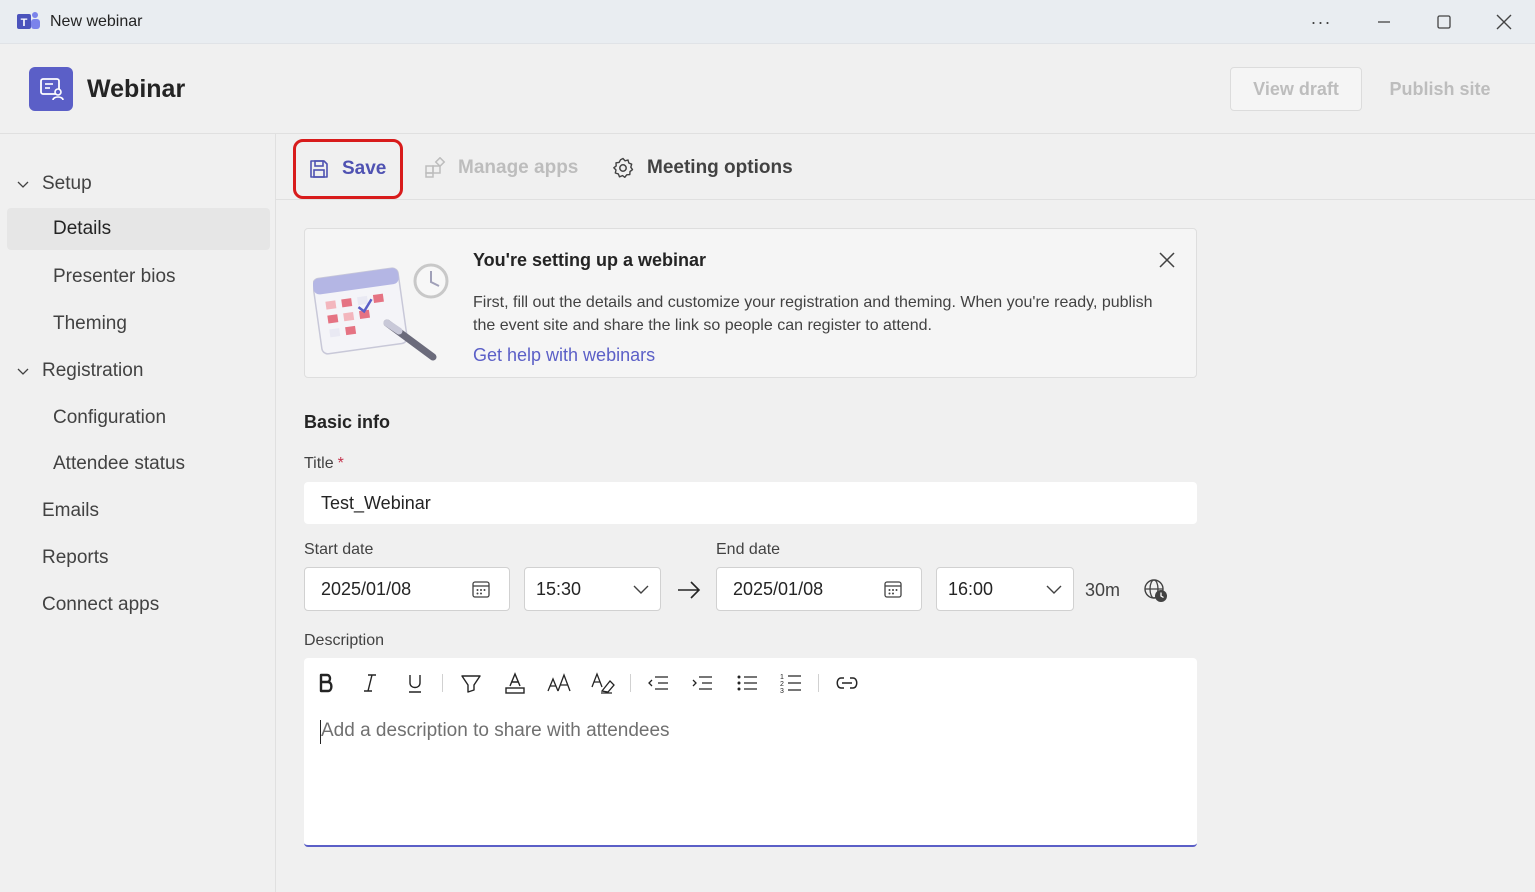 Image resolution: width=1535 pixels, height=892 pixels. I want to click on bold-icon, so click(326, 683).